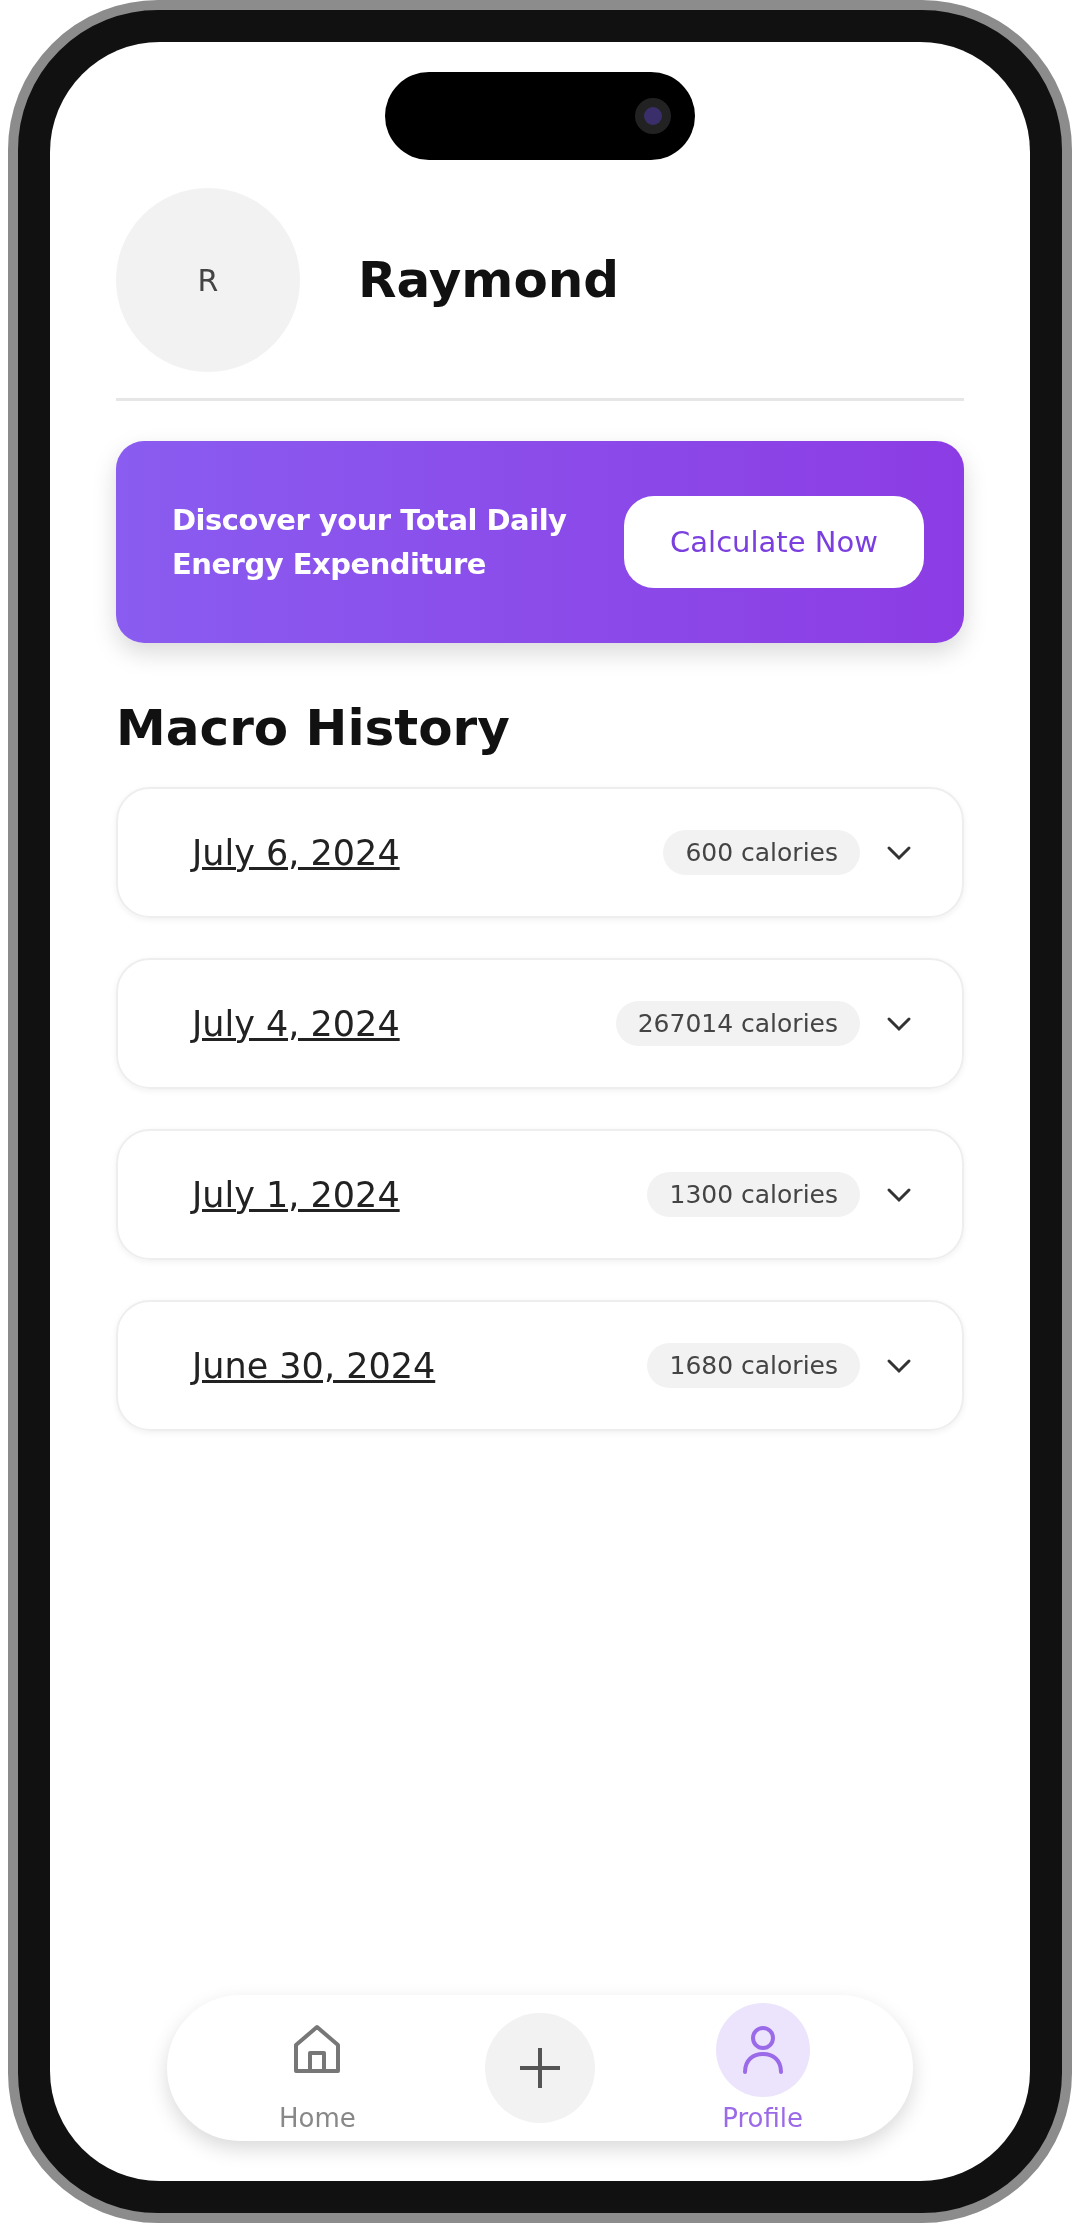 Image resolution: width=1080 pixels, height=2223 pixels. Describe the element at coordinates (653, 116) in the screenshot. I see `camera-icon` at that location.